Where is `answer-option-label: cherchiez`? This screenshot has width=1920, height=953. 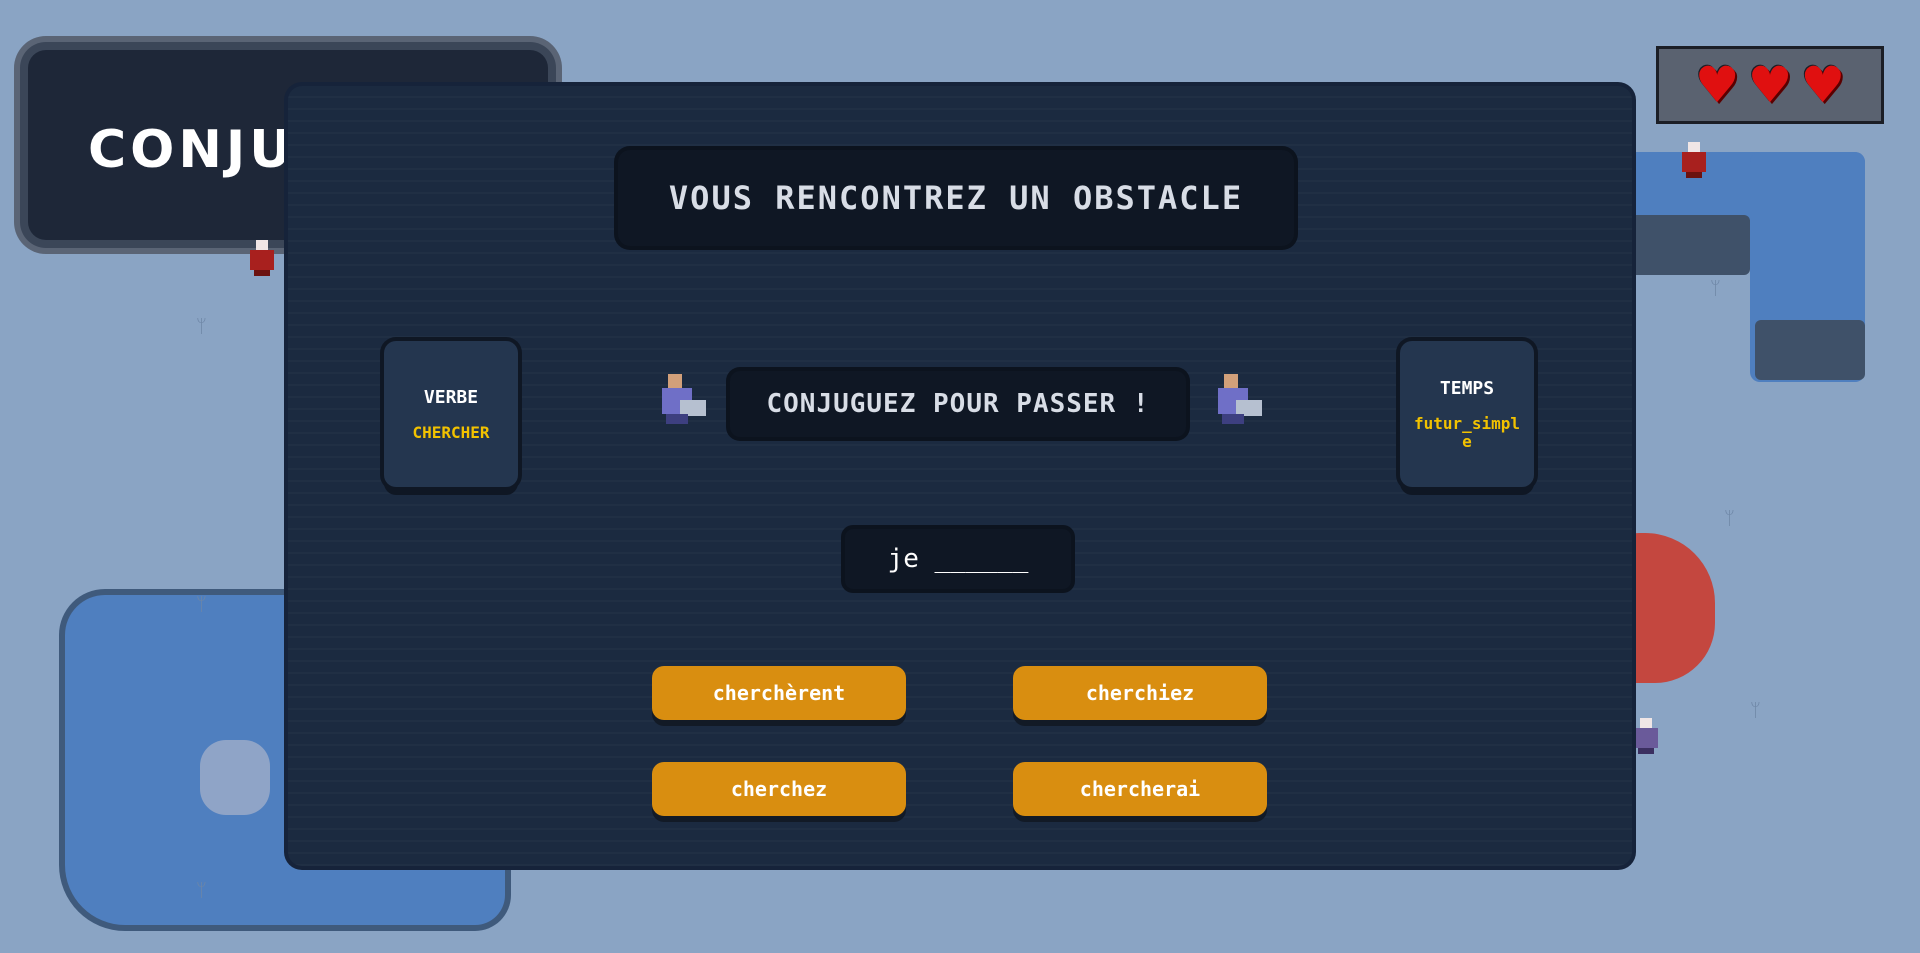
answer-option-label: cherchiez is located at coordinates (1140, 693).